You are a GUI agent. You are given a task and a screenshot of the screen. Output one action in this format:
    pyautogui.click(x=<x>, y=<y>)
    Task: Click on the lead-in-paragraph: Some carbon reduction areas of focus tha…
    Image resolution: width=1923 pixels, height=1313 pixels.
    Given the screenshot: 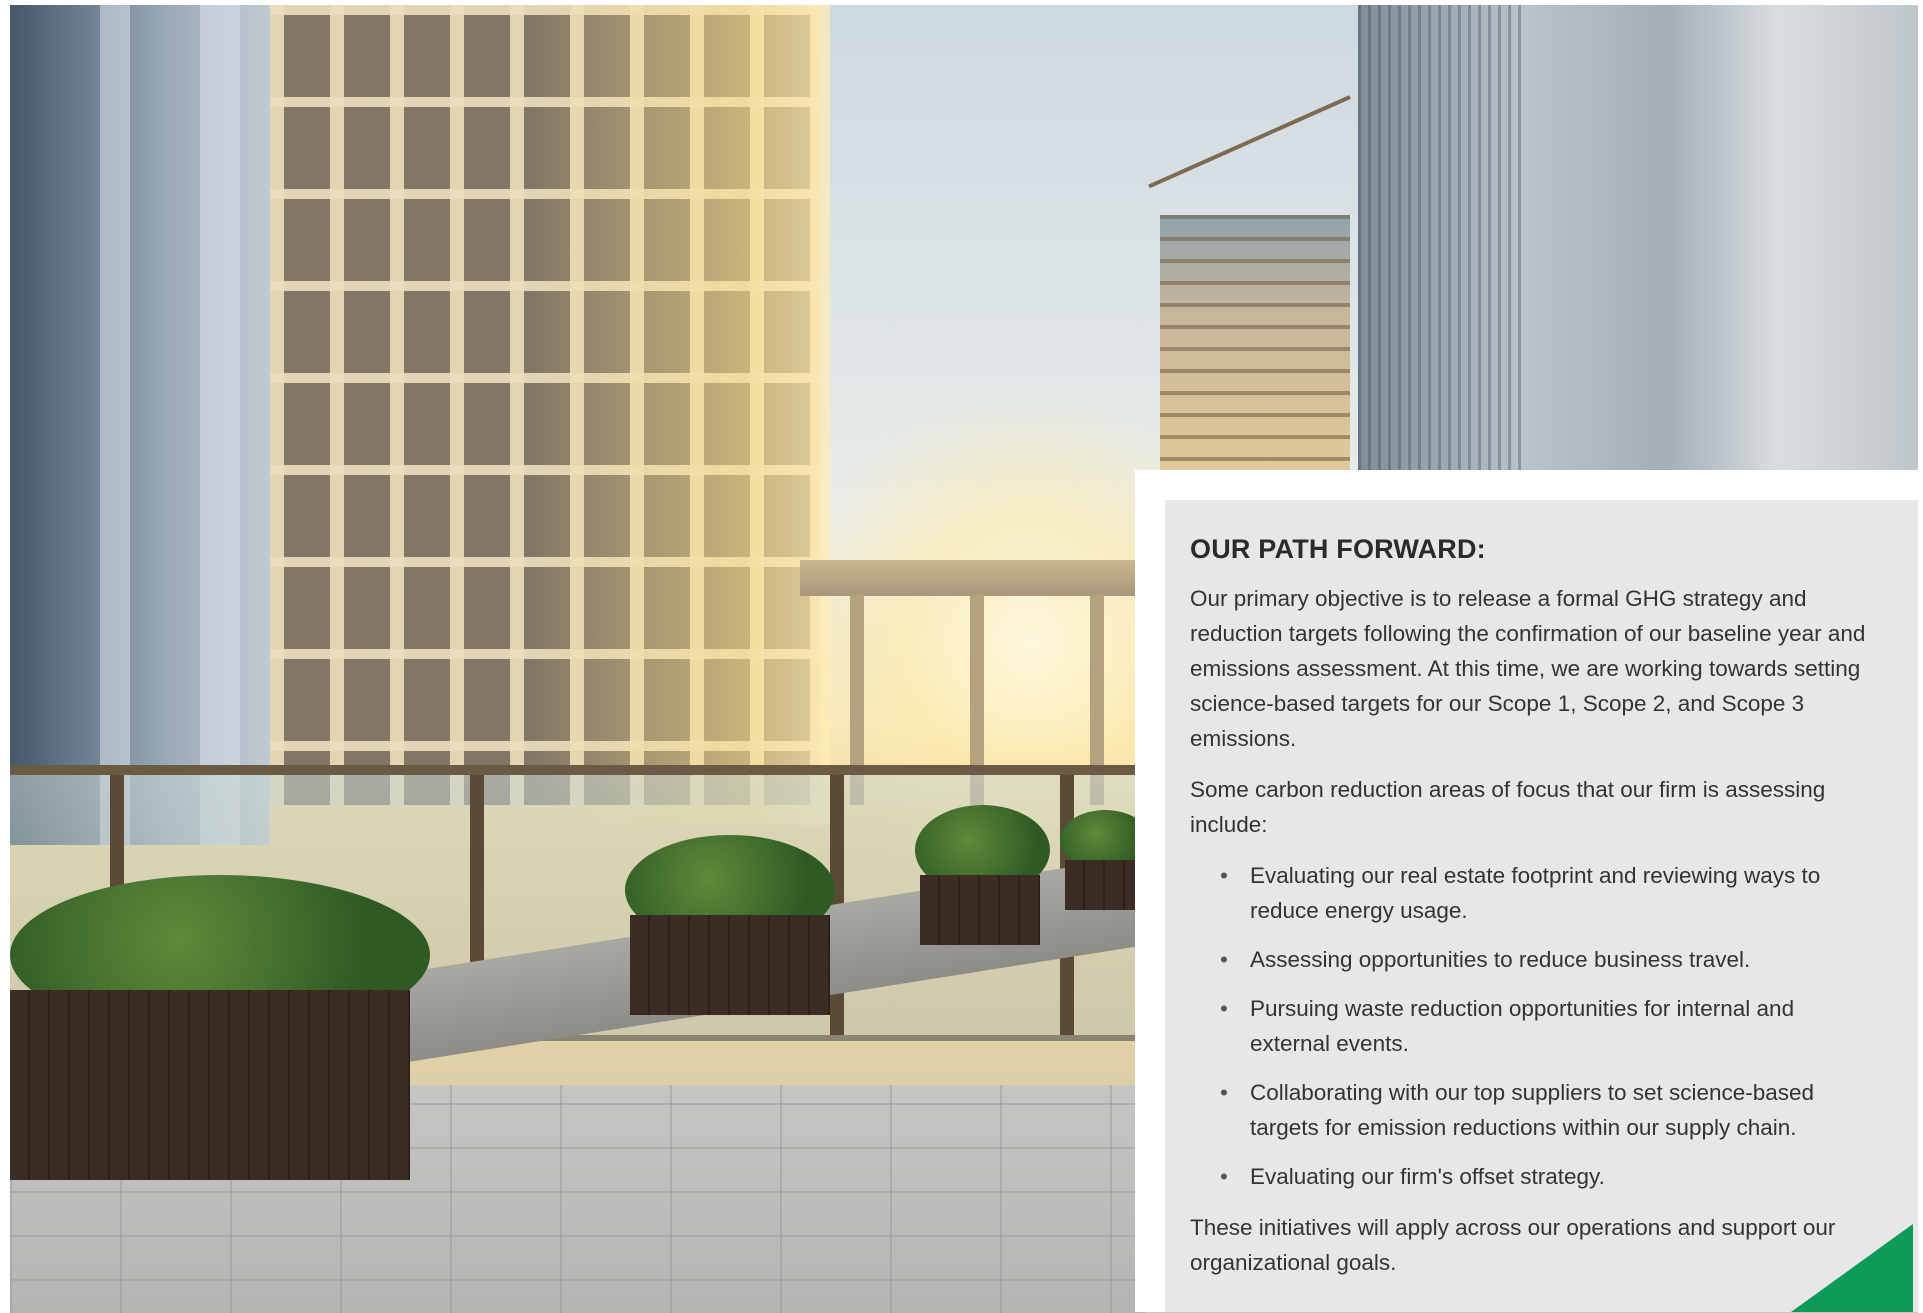 What is the action you would take?
    pyautogui.click(x=1508, y=807)
    